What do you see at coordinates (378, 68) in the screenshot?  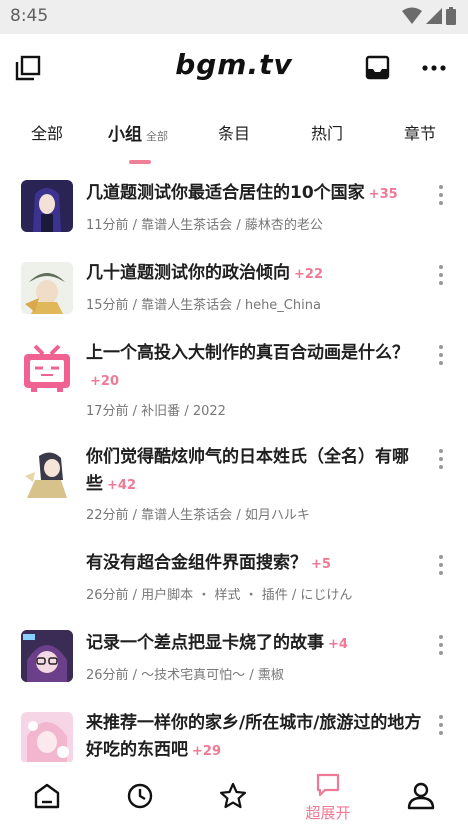 I see `inbox-icon` at bounding box center [378, 68].